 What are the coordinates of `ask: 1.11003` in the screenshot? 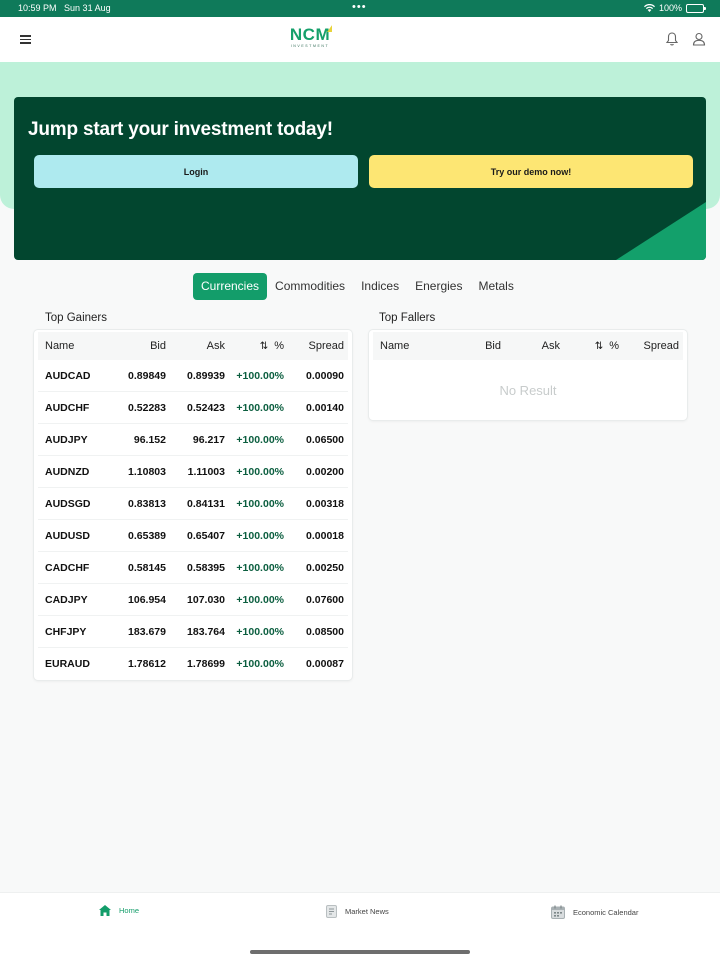 It's located at (206, 471).